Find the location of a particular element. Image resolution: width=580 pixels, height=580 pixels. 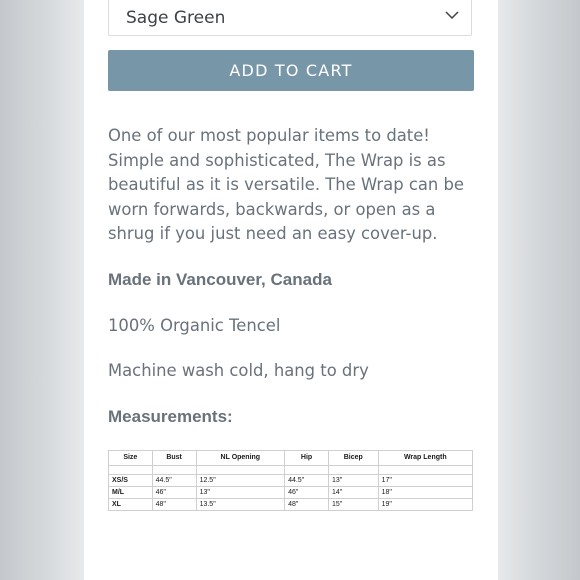

color-select: Sage Green is located at coordinates (290, 18).